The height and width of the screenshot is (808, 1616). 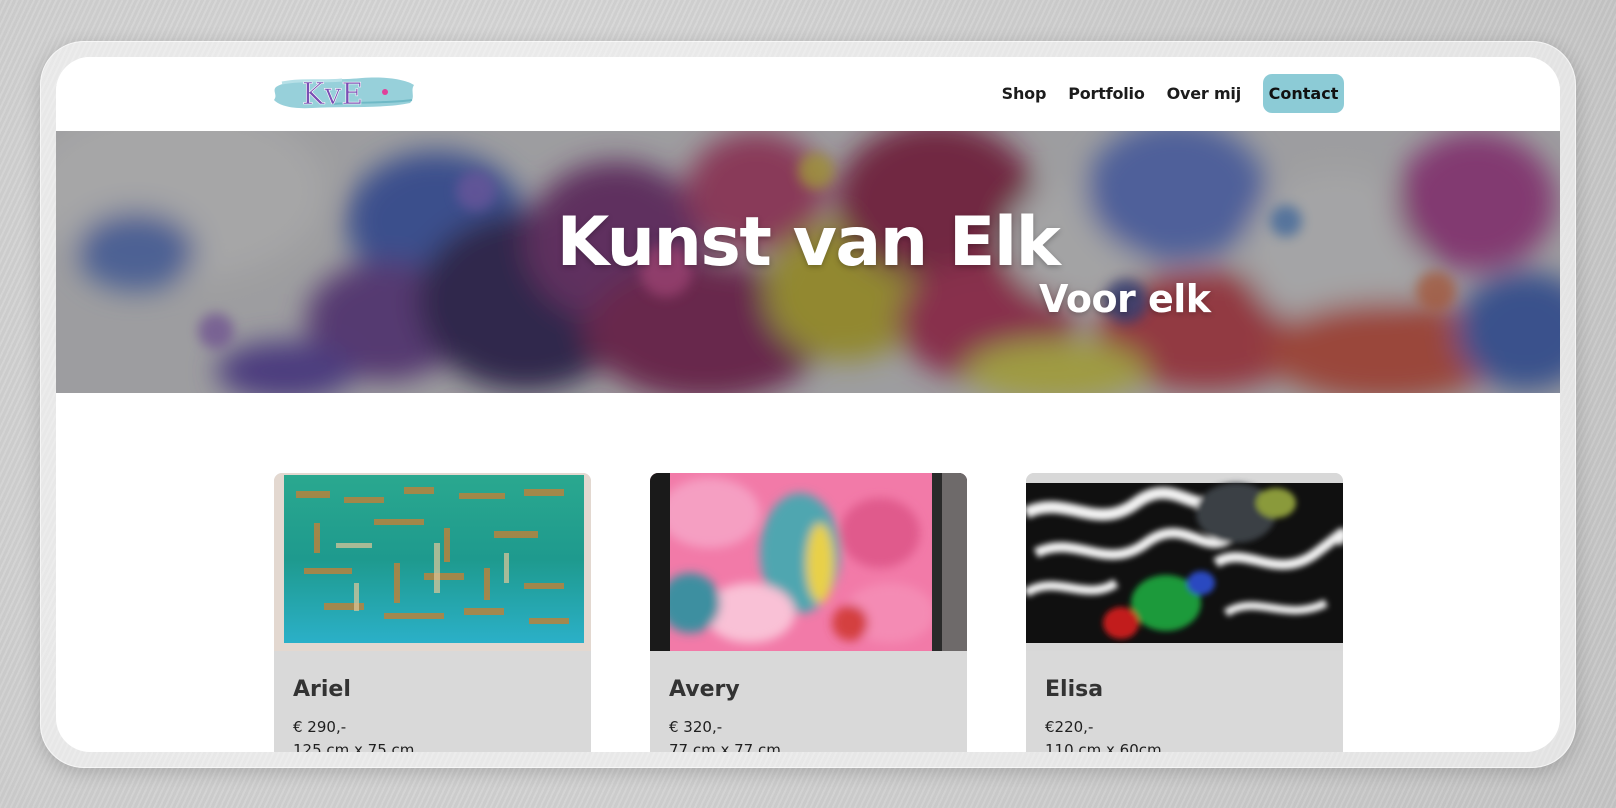 What do you see at coordinates (354, 746) in the screenshot?
I see `product-size: 125 cm x 75 cm` at bounding box center [354, 746].